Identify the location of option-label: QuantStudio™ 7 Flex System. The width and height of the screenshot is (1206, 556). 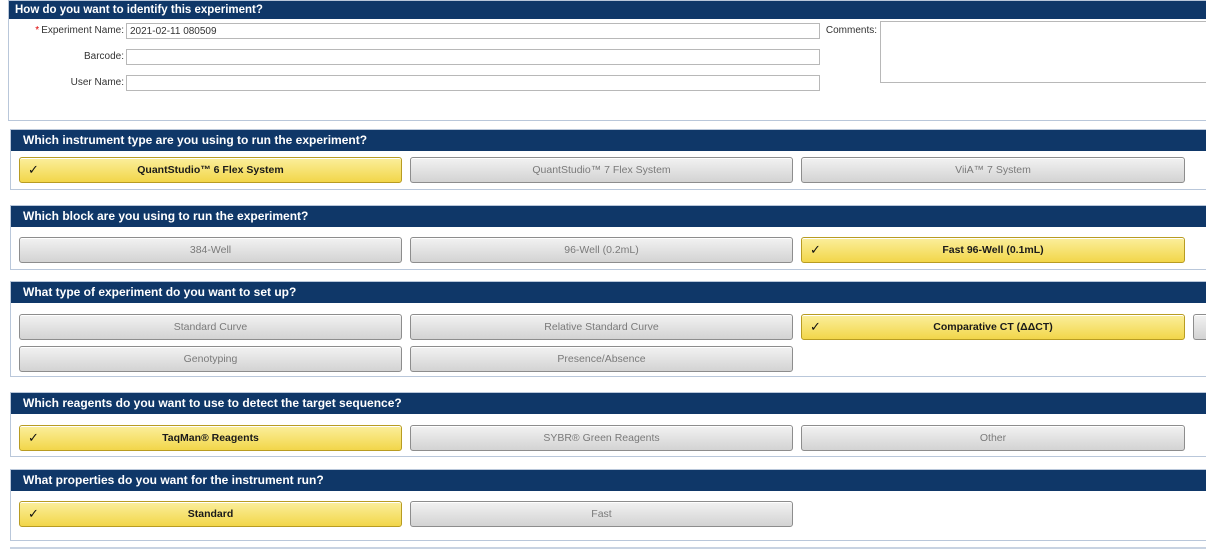
(601, 170).